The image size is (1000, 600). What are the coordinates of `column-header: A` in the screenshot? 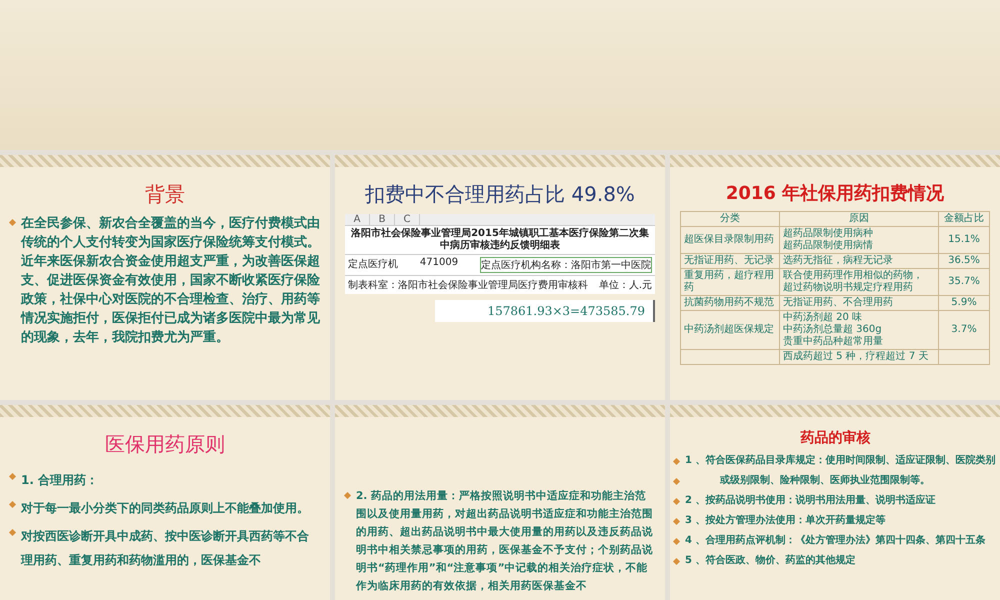 It's located at (357, 219).